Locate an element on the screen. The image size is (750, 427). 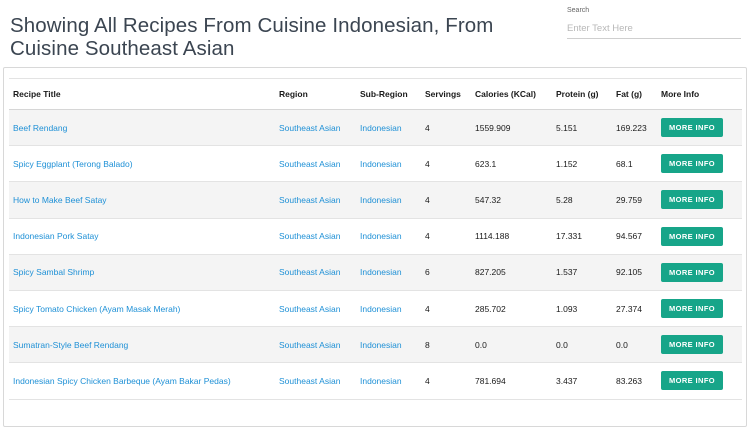
search-box: Search is located at coordinates (654, 23).